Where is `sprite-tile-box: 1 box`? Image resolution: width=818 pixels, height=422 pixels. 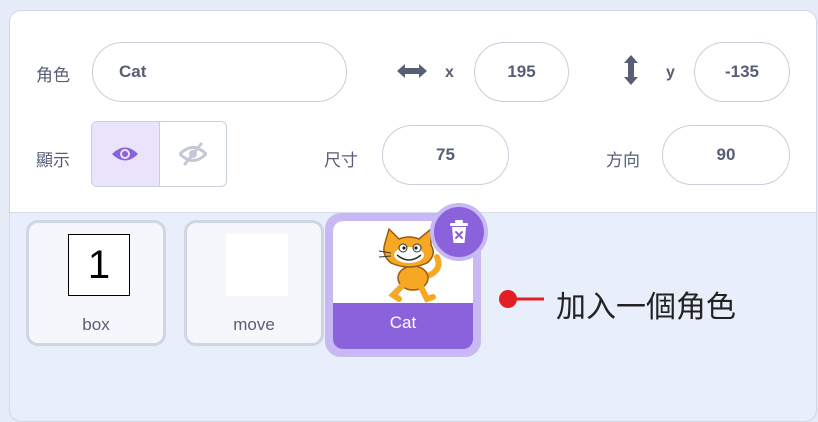 sprite-tile-box: 1 box is located at coordinates (96, 283).